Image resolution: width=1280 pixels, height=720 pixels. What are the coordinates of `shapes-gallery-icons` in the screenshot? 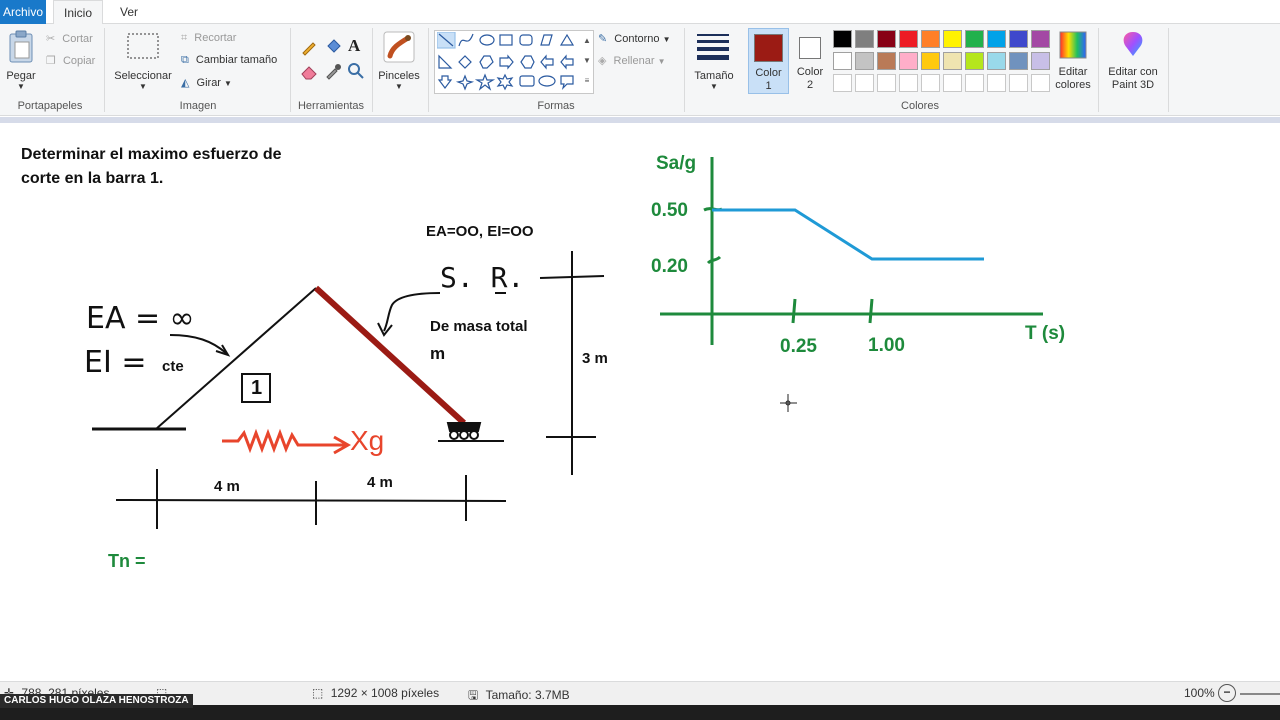 It's located at (506, 61).